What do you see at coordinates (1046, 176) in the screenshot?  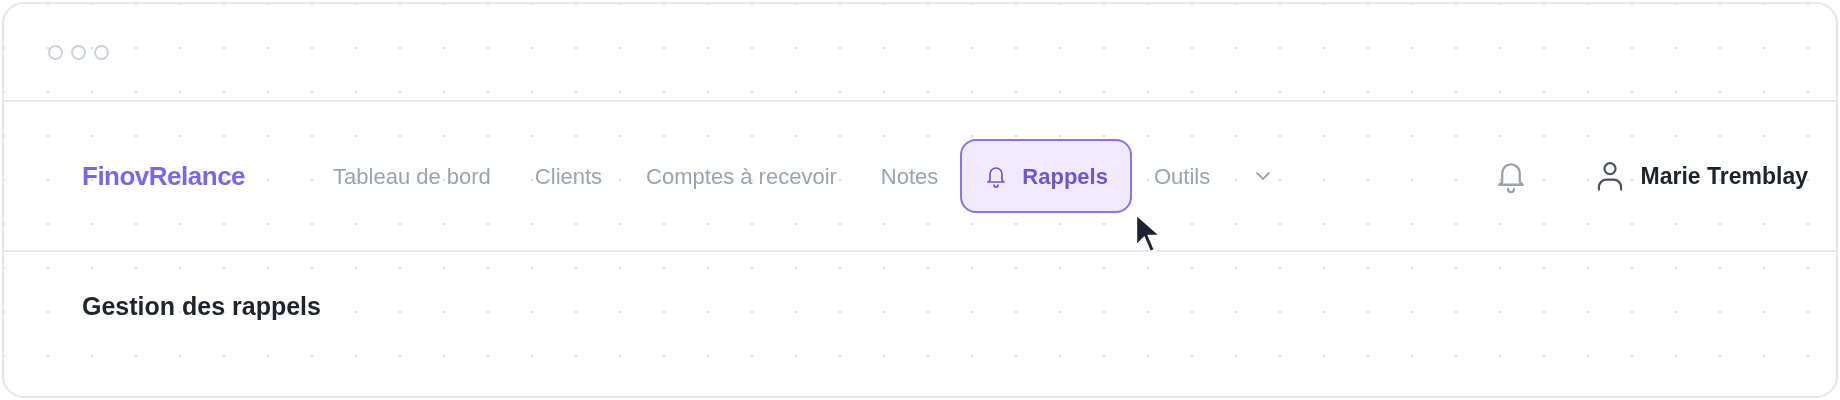 I see `nav-link: Rappels` at bounding box center [1046, 176].